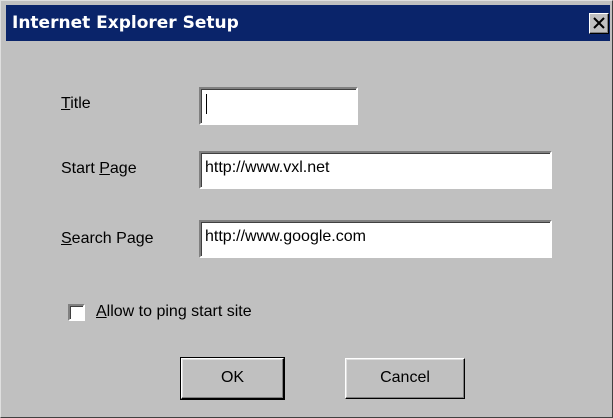 The width and height of the screenshot is (613, 418). I want to click on title-label-rest: itle, so click(80, 103).